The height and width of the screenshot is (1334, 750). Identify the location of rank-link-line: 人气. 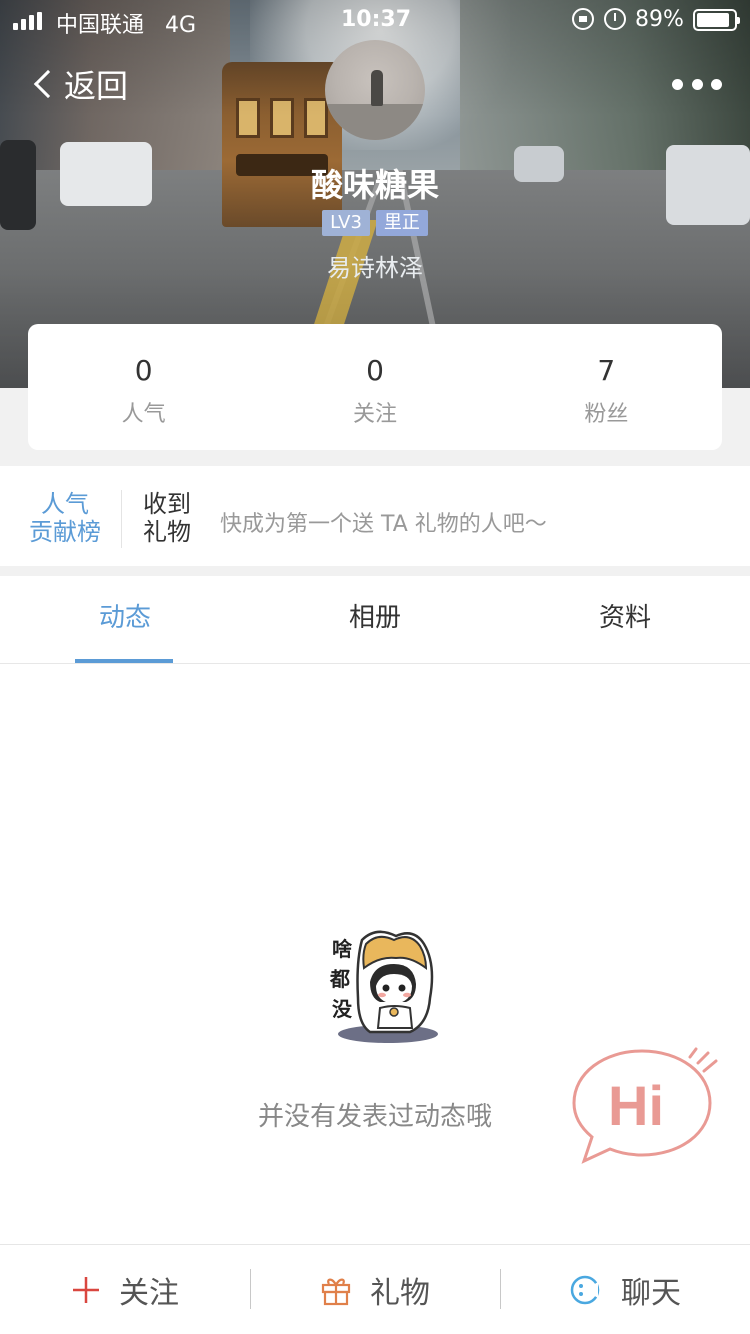
(65, 504).